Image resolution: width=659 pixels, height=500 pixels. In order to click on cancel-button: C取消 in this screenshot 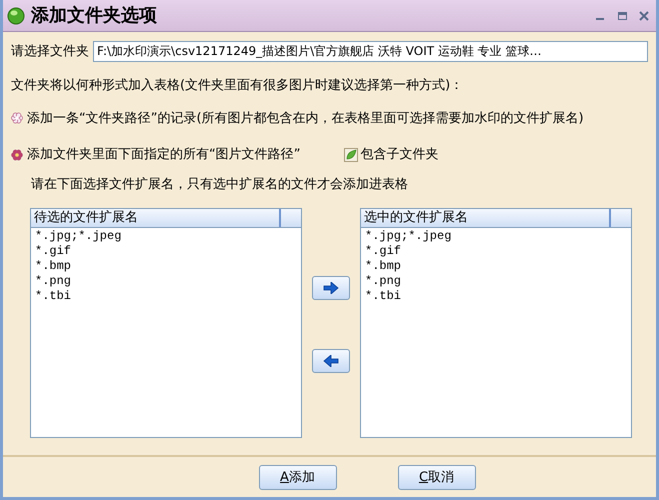, I will do `click(437, 477)`.